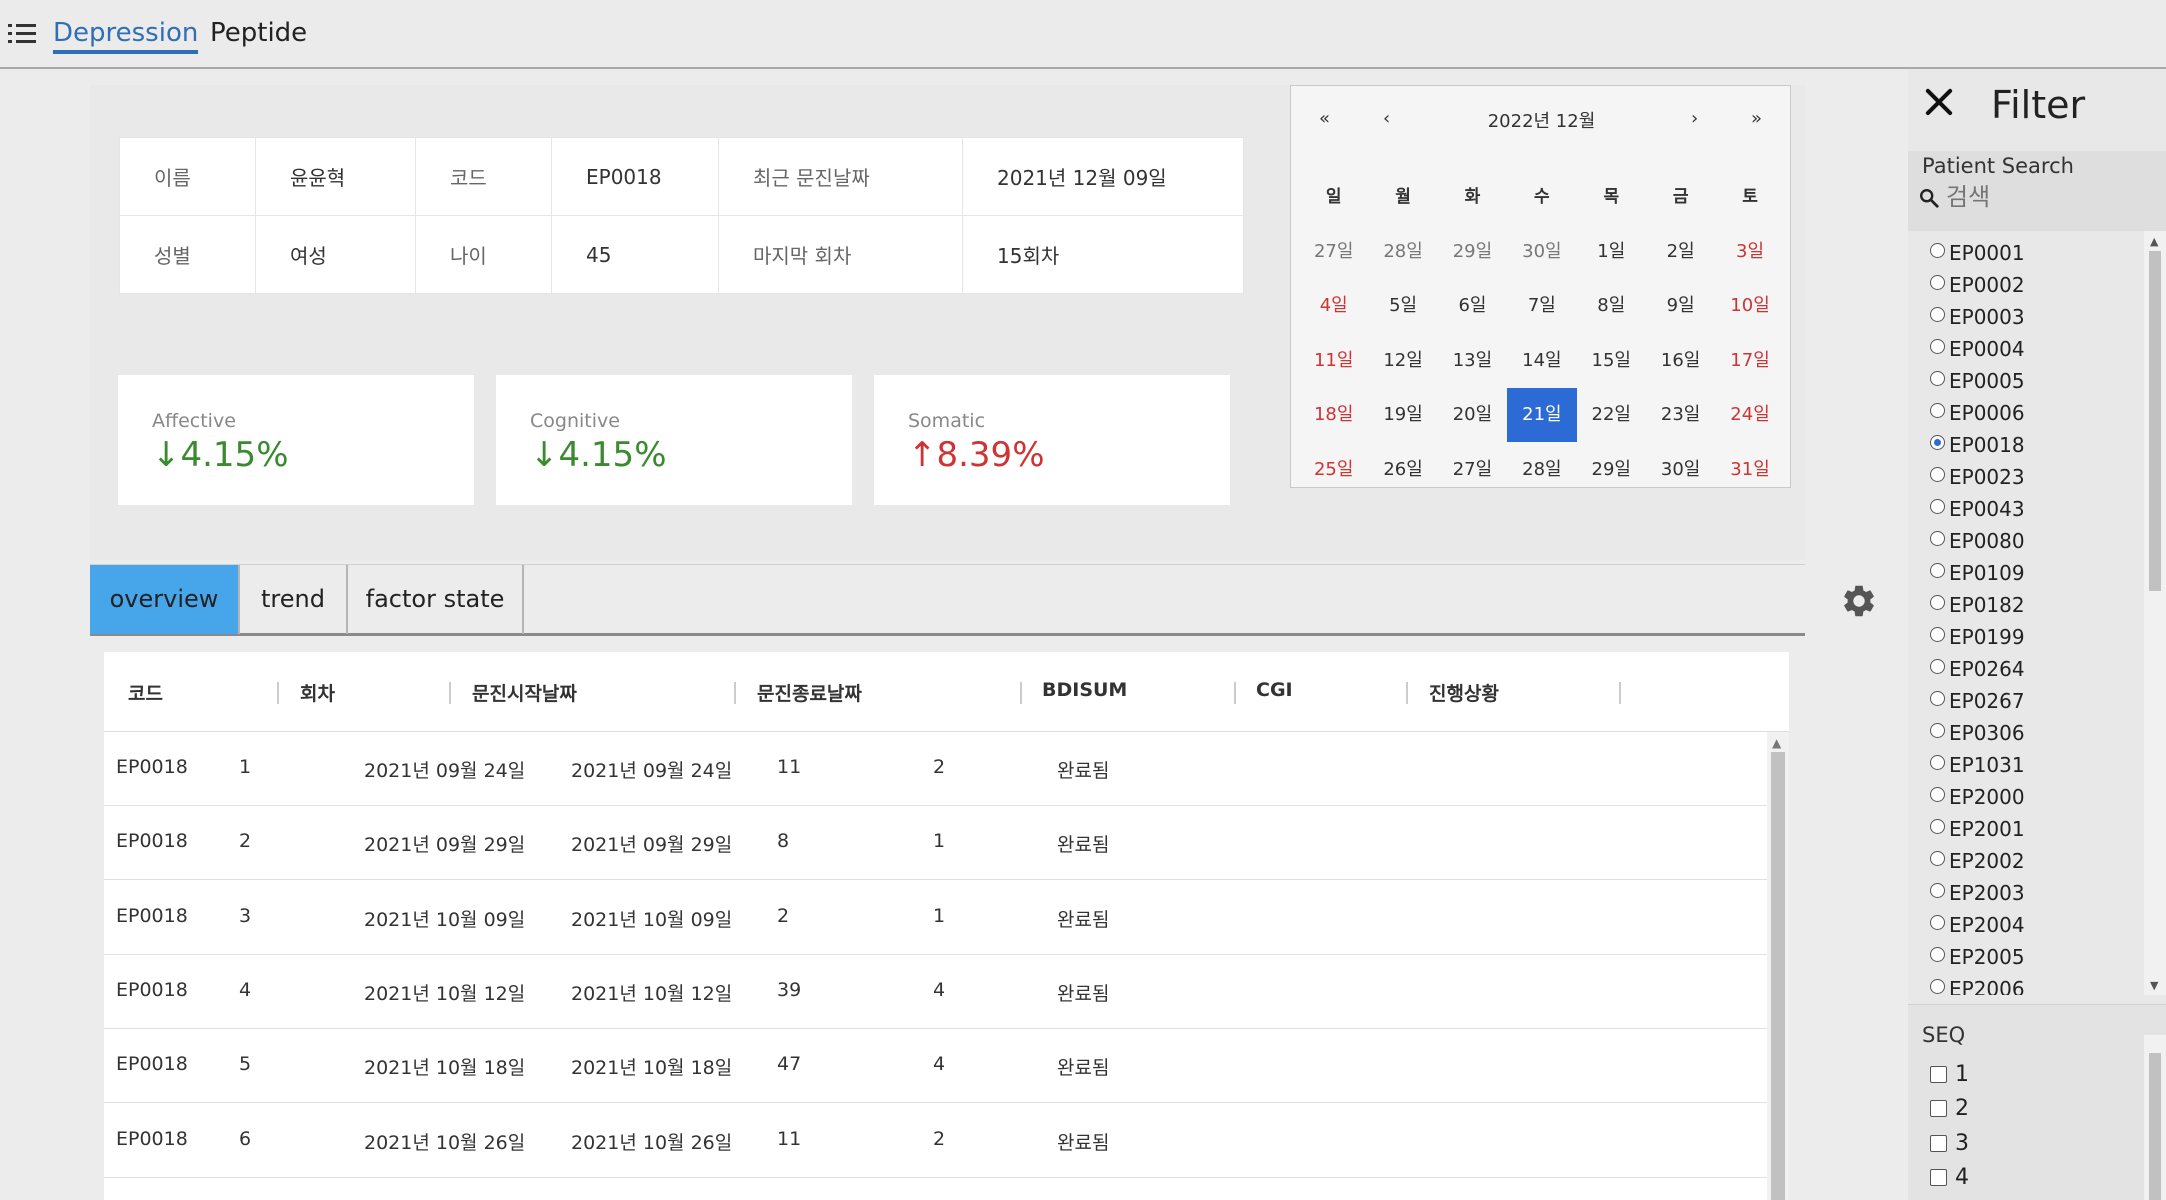 The height and width of the screenshot is (1200, 2166). What do you see at coordinates (2026, 253) in the screenshot?
I see `patient-option: EP0001` at bounding box center [2026, 253].